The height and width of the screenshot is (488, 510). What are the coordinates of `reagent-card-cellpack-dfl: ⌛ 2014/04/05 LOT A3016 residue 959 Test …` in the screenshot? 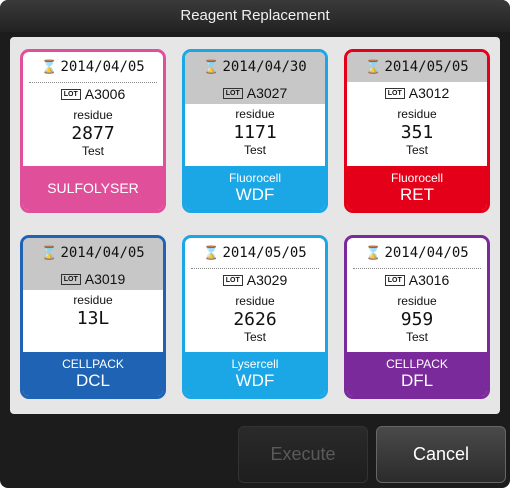 It's located at (417, 317).